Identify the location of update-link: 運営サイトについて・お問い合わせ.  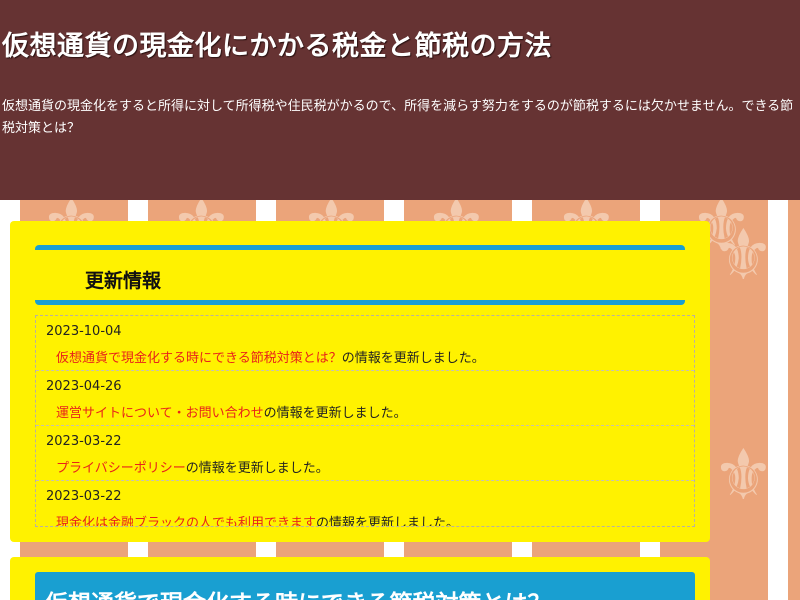
(160, 413).